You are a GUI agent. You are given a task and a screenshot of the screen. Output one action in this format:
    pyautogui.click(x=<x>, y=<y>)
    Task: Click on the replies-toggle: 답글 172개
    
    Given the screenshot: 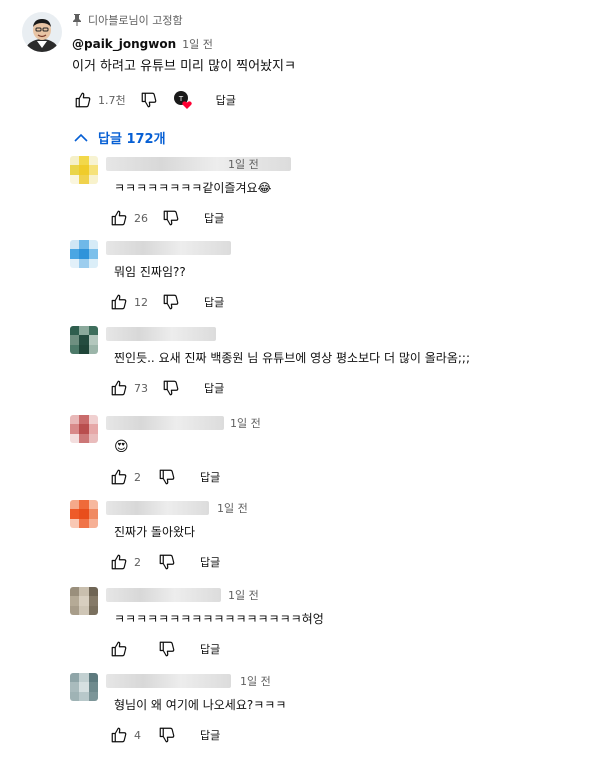 What is the action you would take?
    pyautogui.click(x=120, y=137)
    